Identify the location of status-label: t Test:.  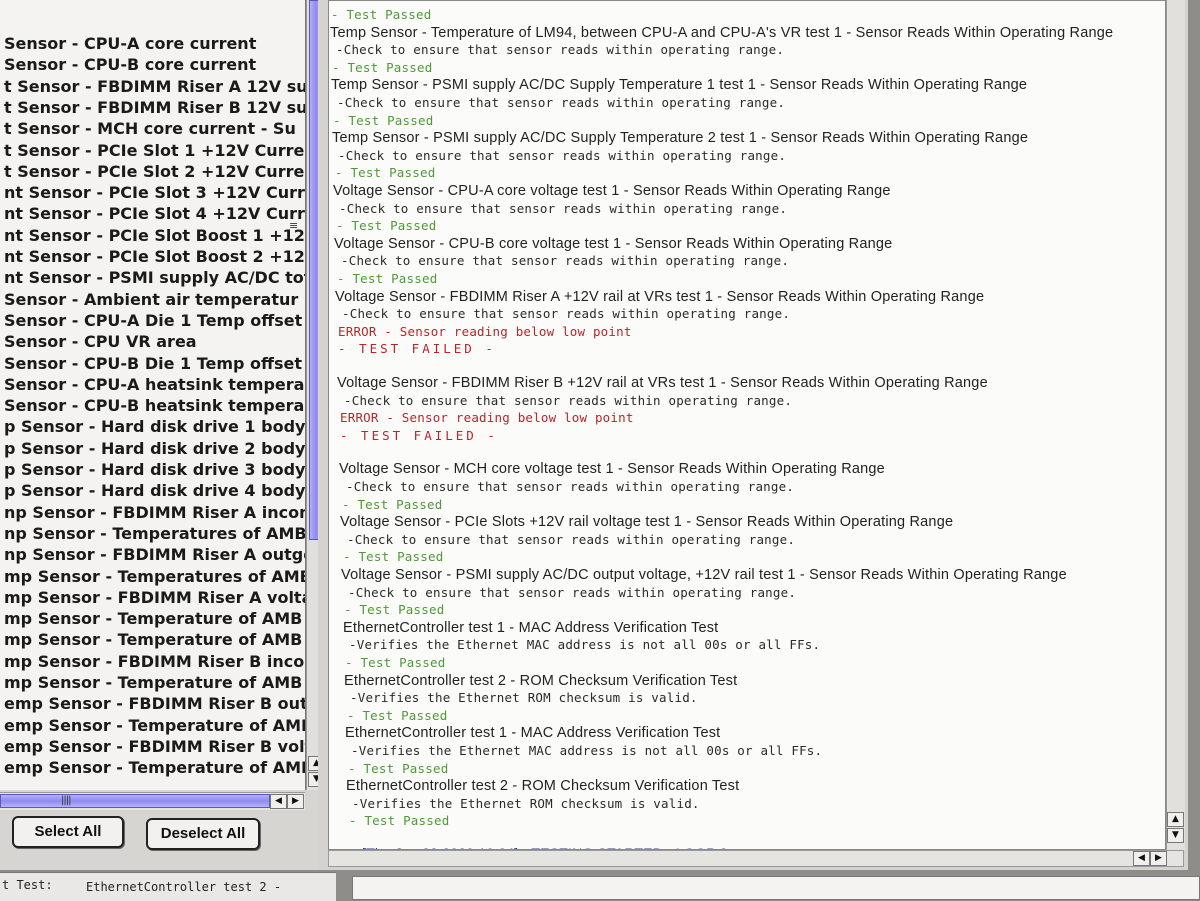
(27, 885).